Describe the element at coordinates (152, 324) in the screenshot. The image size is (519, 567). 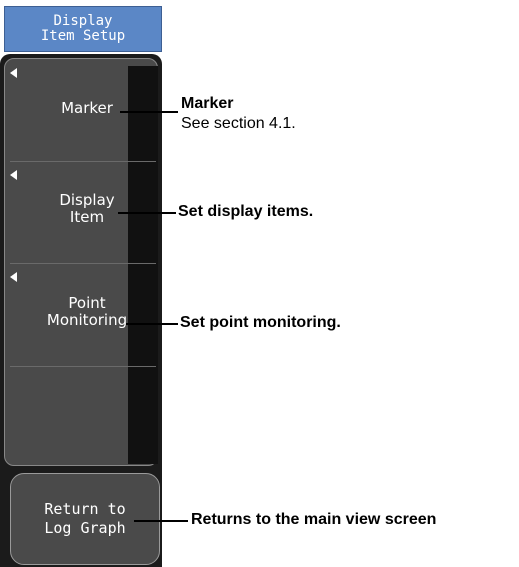
I see `point-monitoring-leader-line` at that location.